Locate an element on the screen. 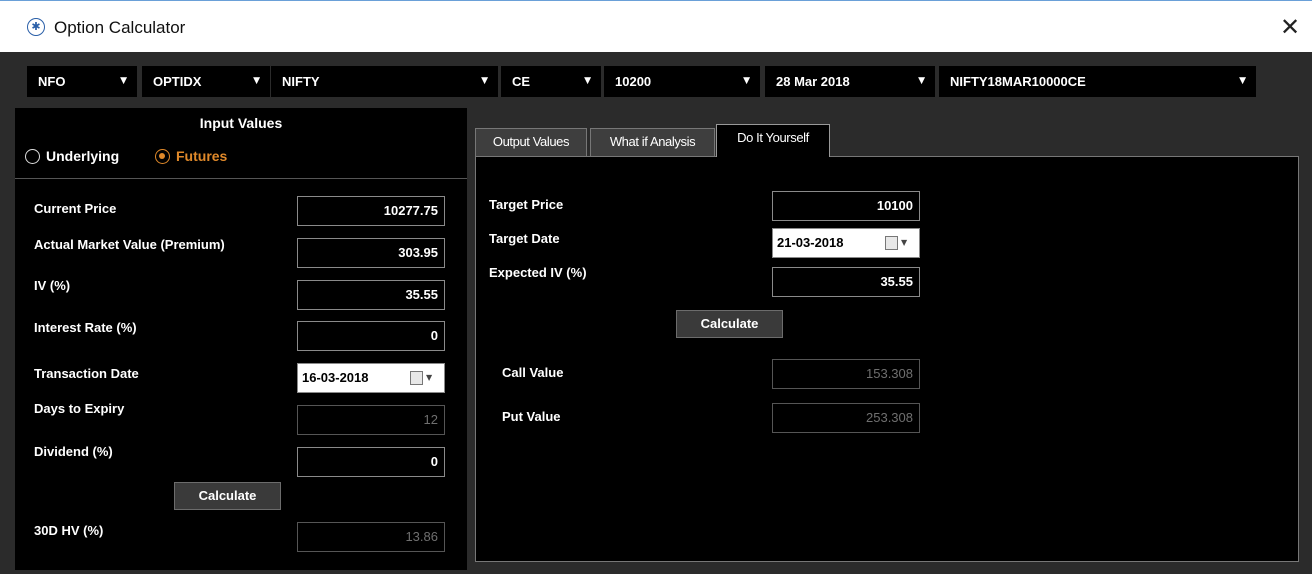 The image size is (1312, 574). diy-calculate-button: Calculate is located at coordinates (729, 324).